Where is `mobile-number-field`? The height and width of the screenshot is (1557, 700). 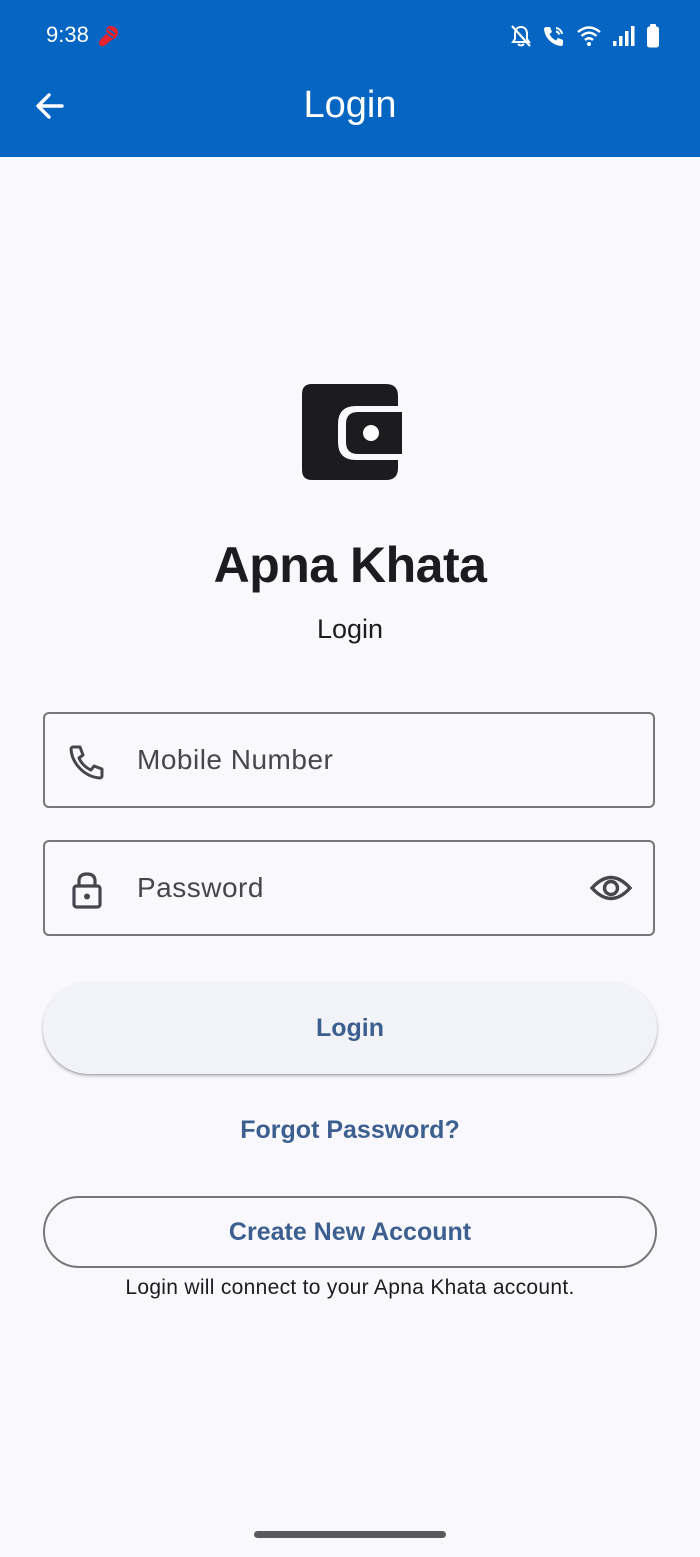 mobile-number-field is located at coordinates (349, 760).